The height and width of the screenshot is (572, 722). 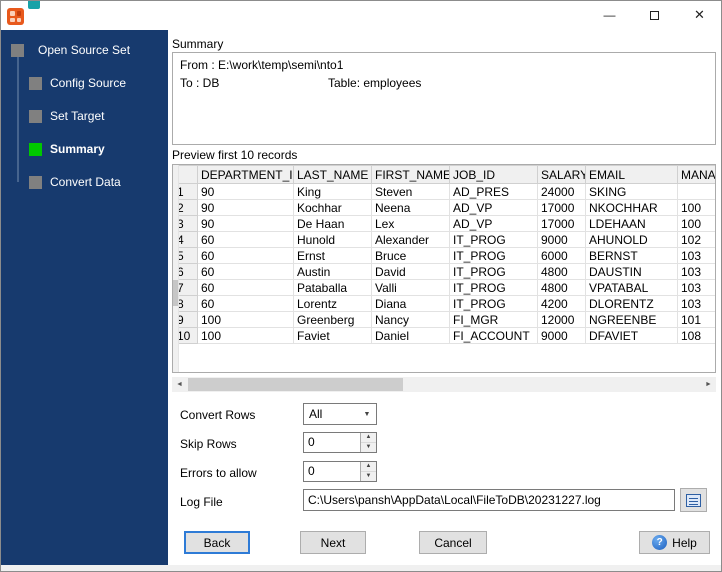 I want to click on cell: De Haan, so click(x=332, y=223).